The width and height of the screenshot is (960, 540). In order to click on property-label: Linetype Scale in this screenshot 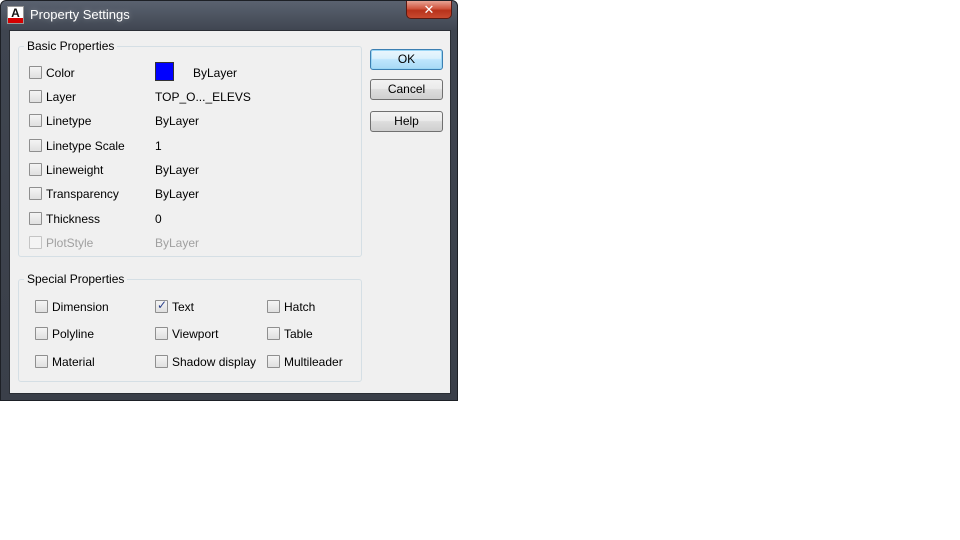, I will do `click(85, 146)`.